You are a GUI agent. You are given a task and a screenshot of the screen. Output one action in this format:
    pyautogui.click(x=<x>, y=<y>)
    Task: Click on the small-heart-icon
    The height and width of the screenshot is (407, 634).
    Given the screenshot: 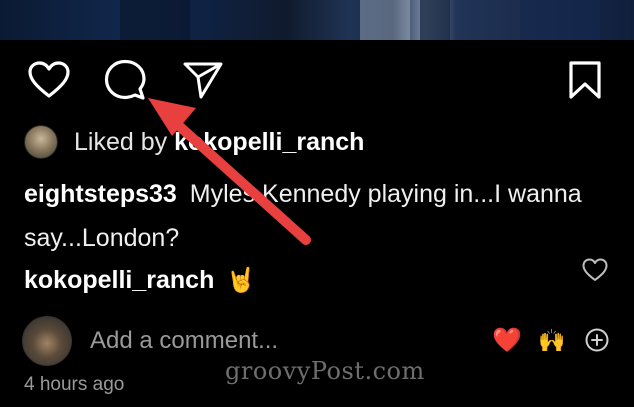 What is the action you would take?
    pyautogui.click(x=595, y=269)
    